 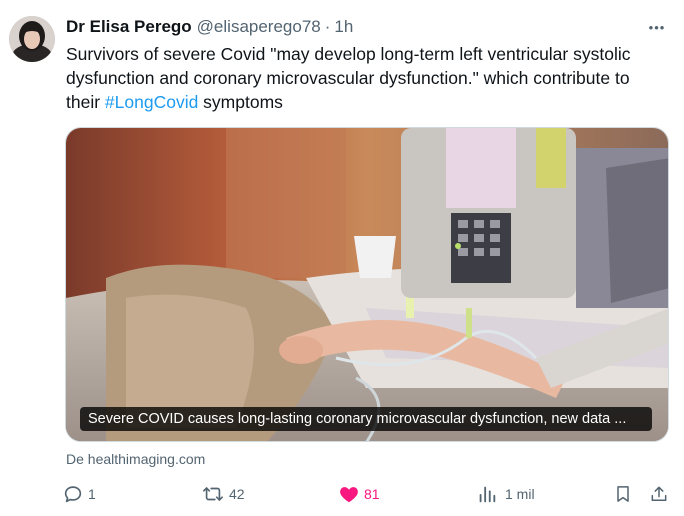 I want to click on reply-icon, so click(x=73, y=494).